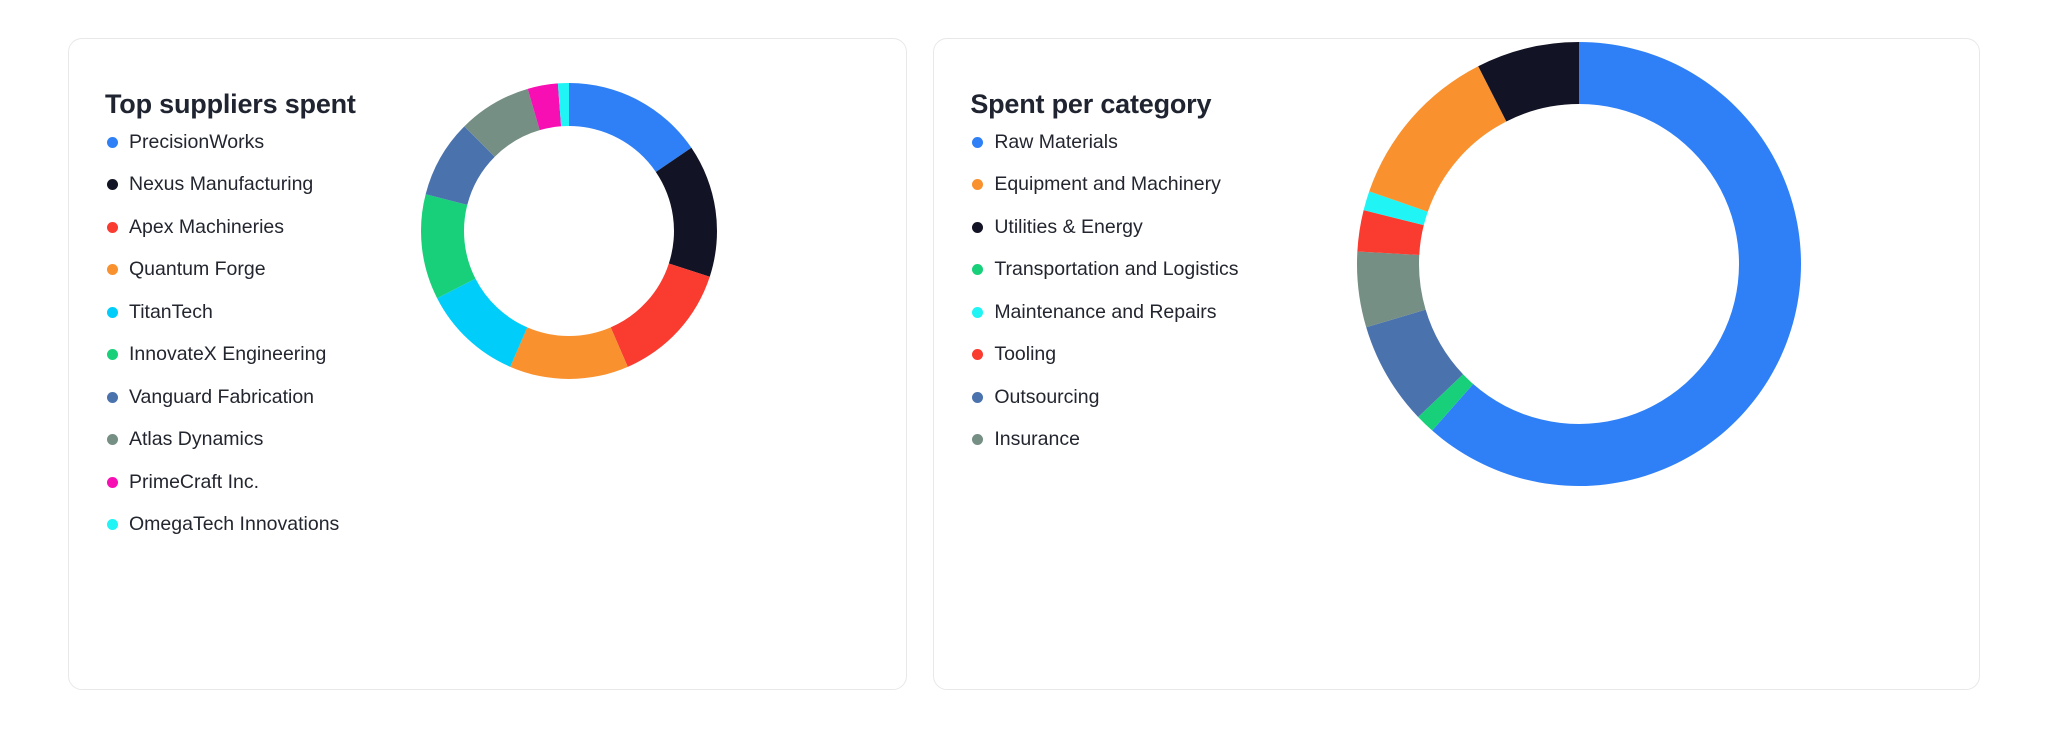  I want to click on legend-item-label: Outsourcing, so click(1047, 396).